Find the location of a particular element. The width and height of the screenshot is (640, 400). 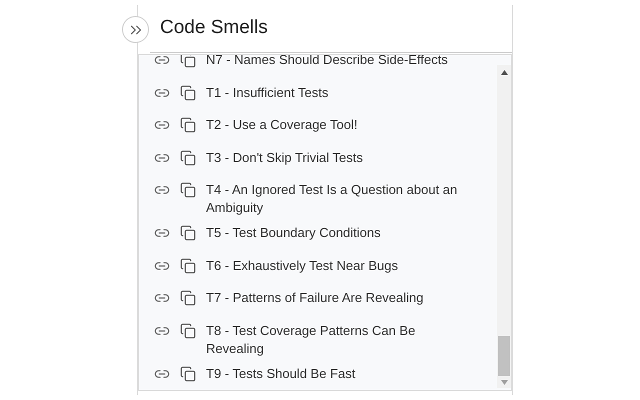

smell-link: T4 - An Ignored Test Is a Question about an Ambiguity is located at coordinates (341, 199).